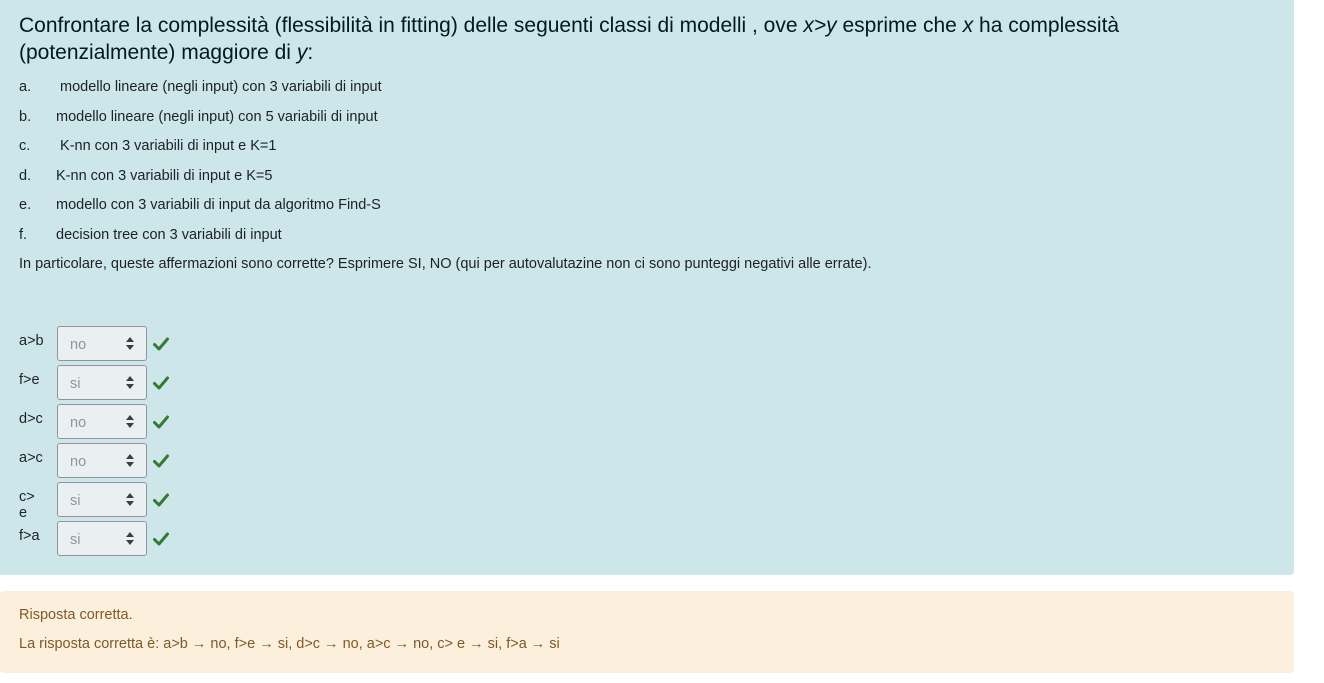 This screenshot has width=1324, height=683. I want to click on feedback-status: Risposta corretta., so click(76, 615).